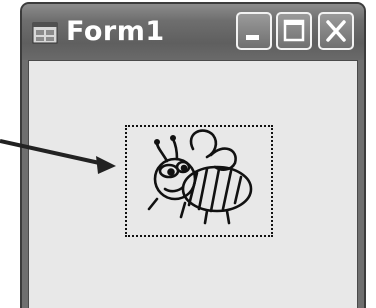 The image size is (376, 308). What do you see at coordinates (58, 156) in the screenshot?
I see `arrow-pointer` at bounding box center [58, 156].